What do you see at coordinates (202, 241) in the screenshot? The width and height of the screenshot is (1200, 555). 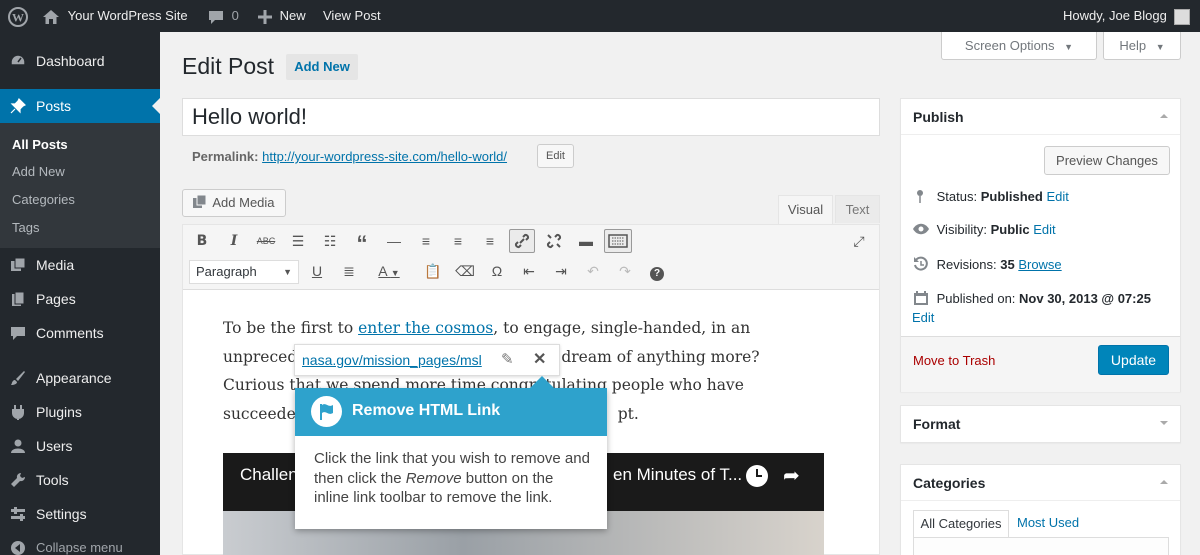 I see `bold-icon: B` at bounding box center [202, 241].